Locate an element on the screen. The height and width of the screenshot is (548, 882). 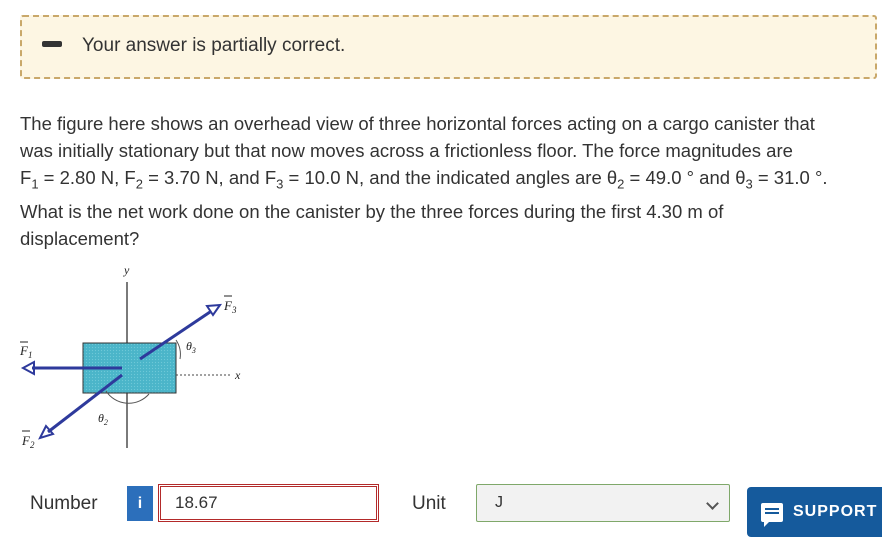
x-axis-label: x is located at coordinates (237, 375).